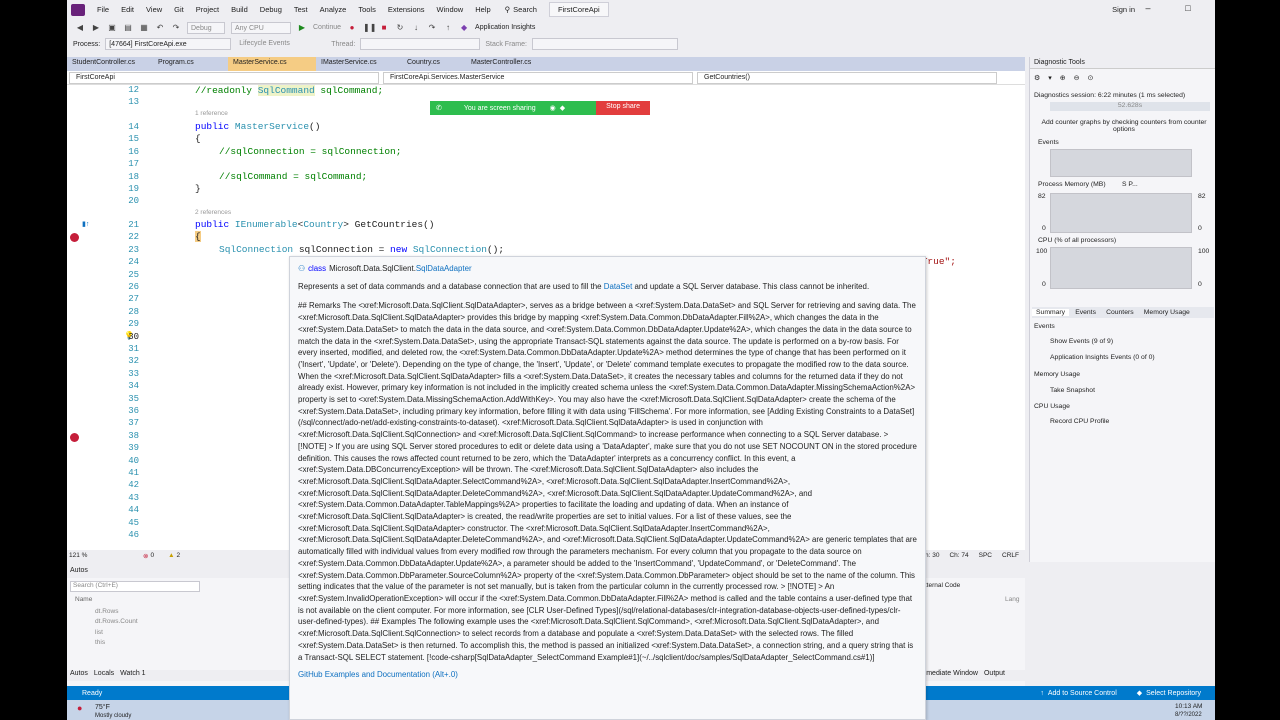 This screenshot has width=1280, height=720. What do you see at coordinates (1010, 555) in the screenshot?
I see `line-ending: CRLF` at bounding box center [1010, 555].